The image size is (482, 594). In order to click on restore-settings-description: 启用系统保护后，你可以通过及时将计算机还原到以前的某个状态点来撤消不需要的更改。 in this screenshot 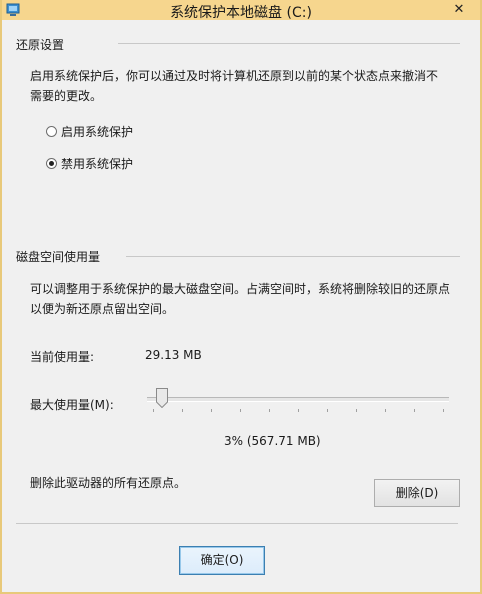, I will do `click(234, 86)`.